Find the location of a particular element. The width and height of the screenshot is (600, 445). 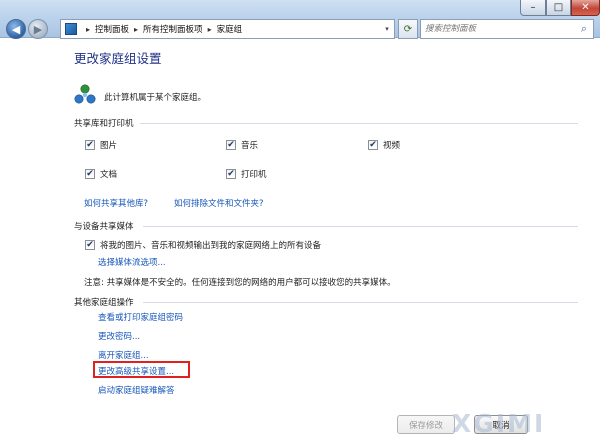

documents-label: 文档 is located at coordinates (109, 175).